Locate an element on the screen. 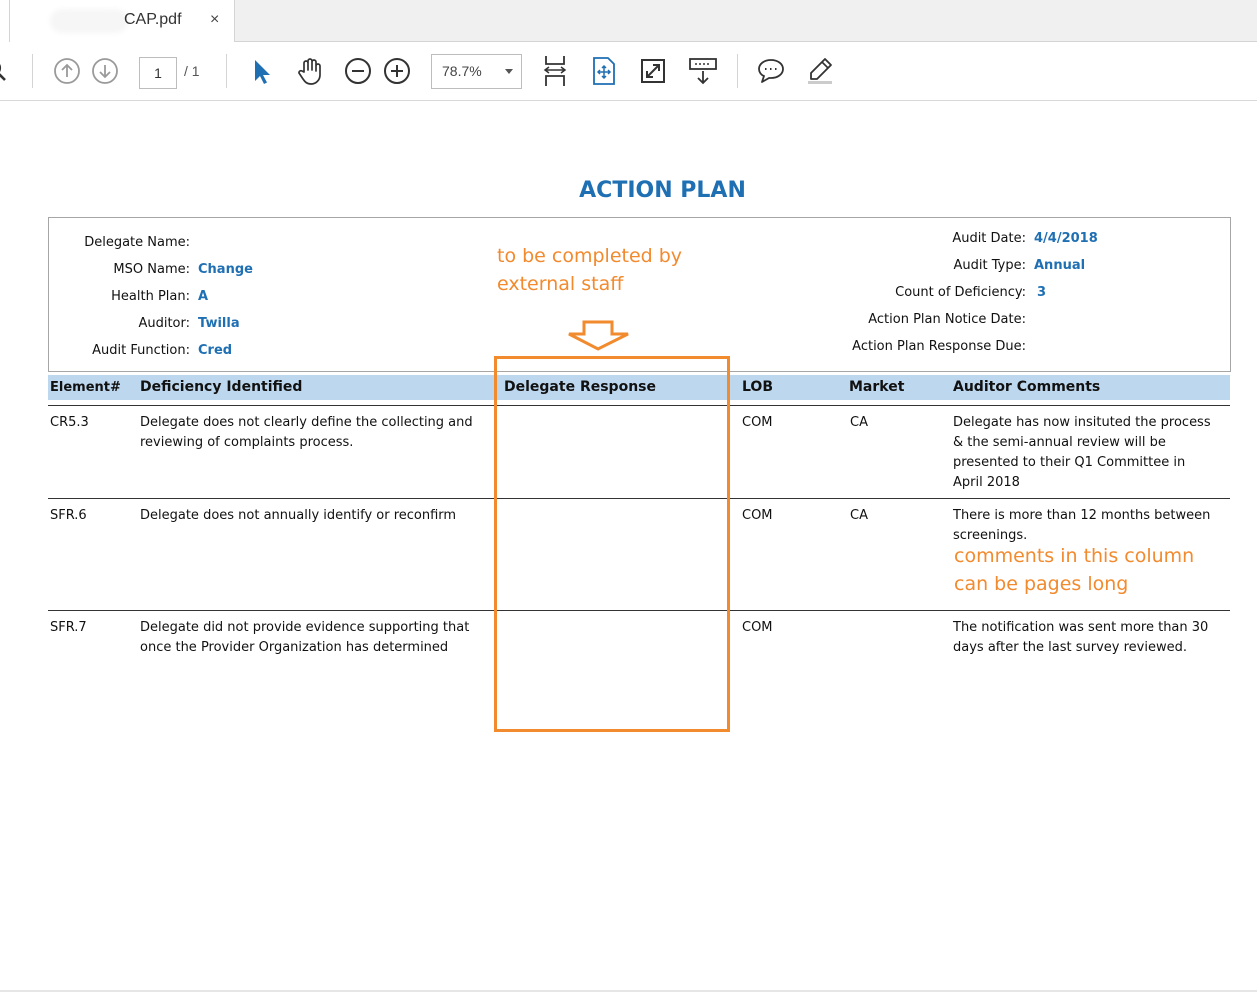 The height and width of the screenshot is (992, 1257). deficiency-line: reviewing of complaints process. is located at coordinates (247, 442).